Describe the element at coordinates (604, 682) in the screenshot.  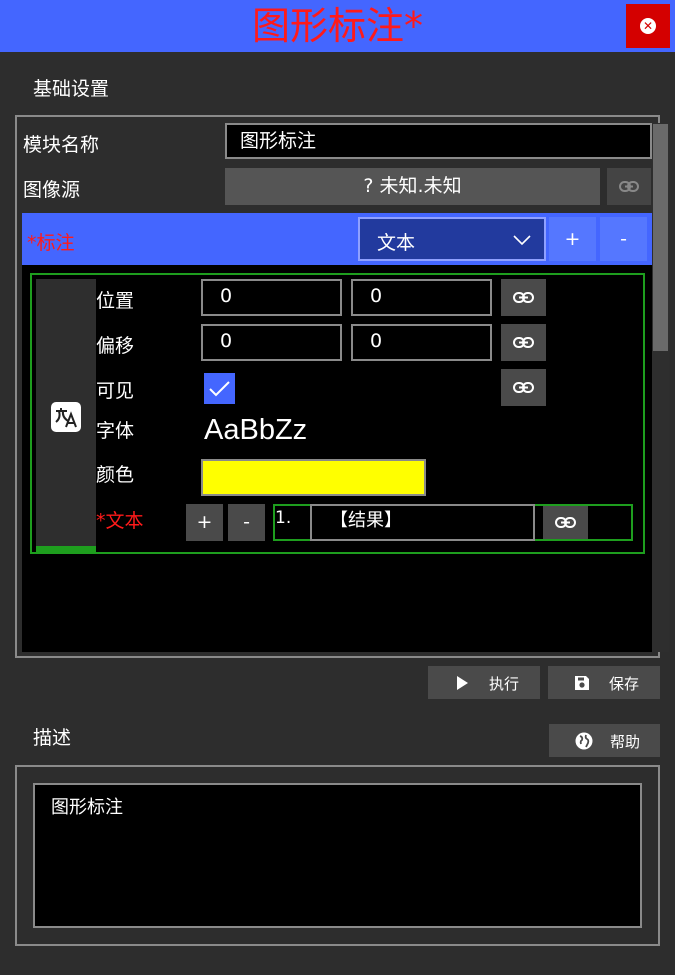
I see `save-button: 保存` at that location.